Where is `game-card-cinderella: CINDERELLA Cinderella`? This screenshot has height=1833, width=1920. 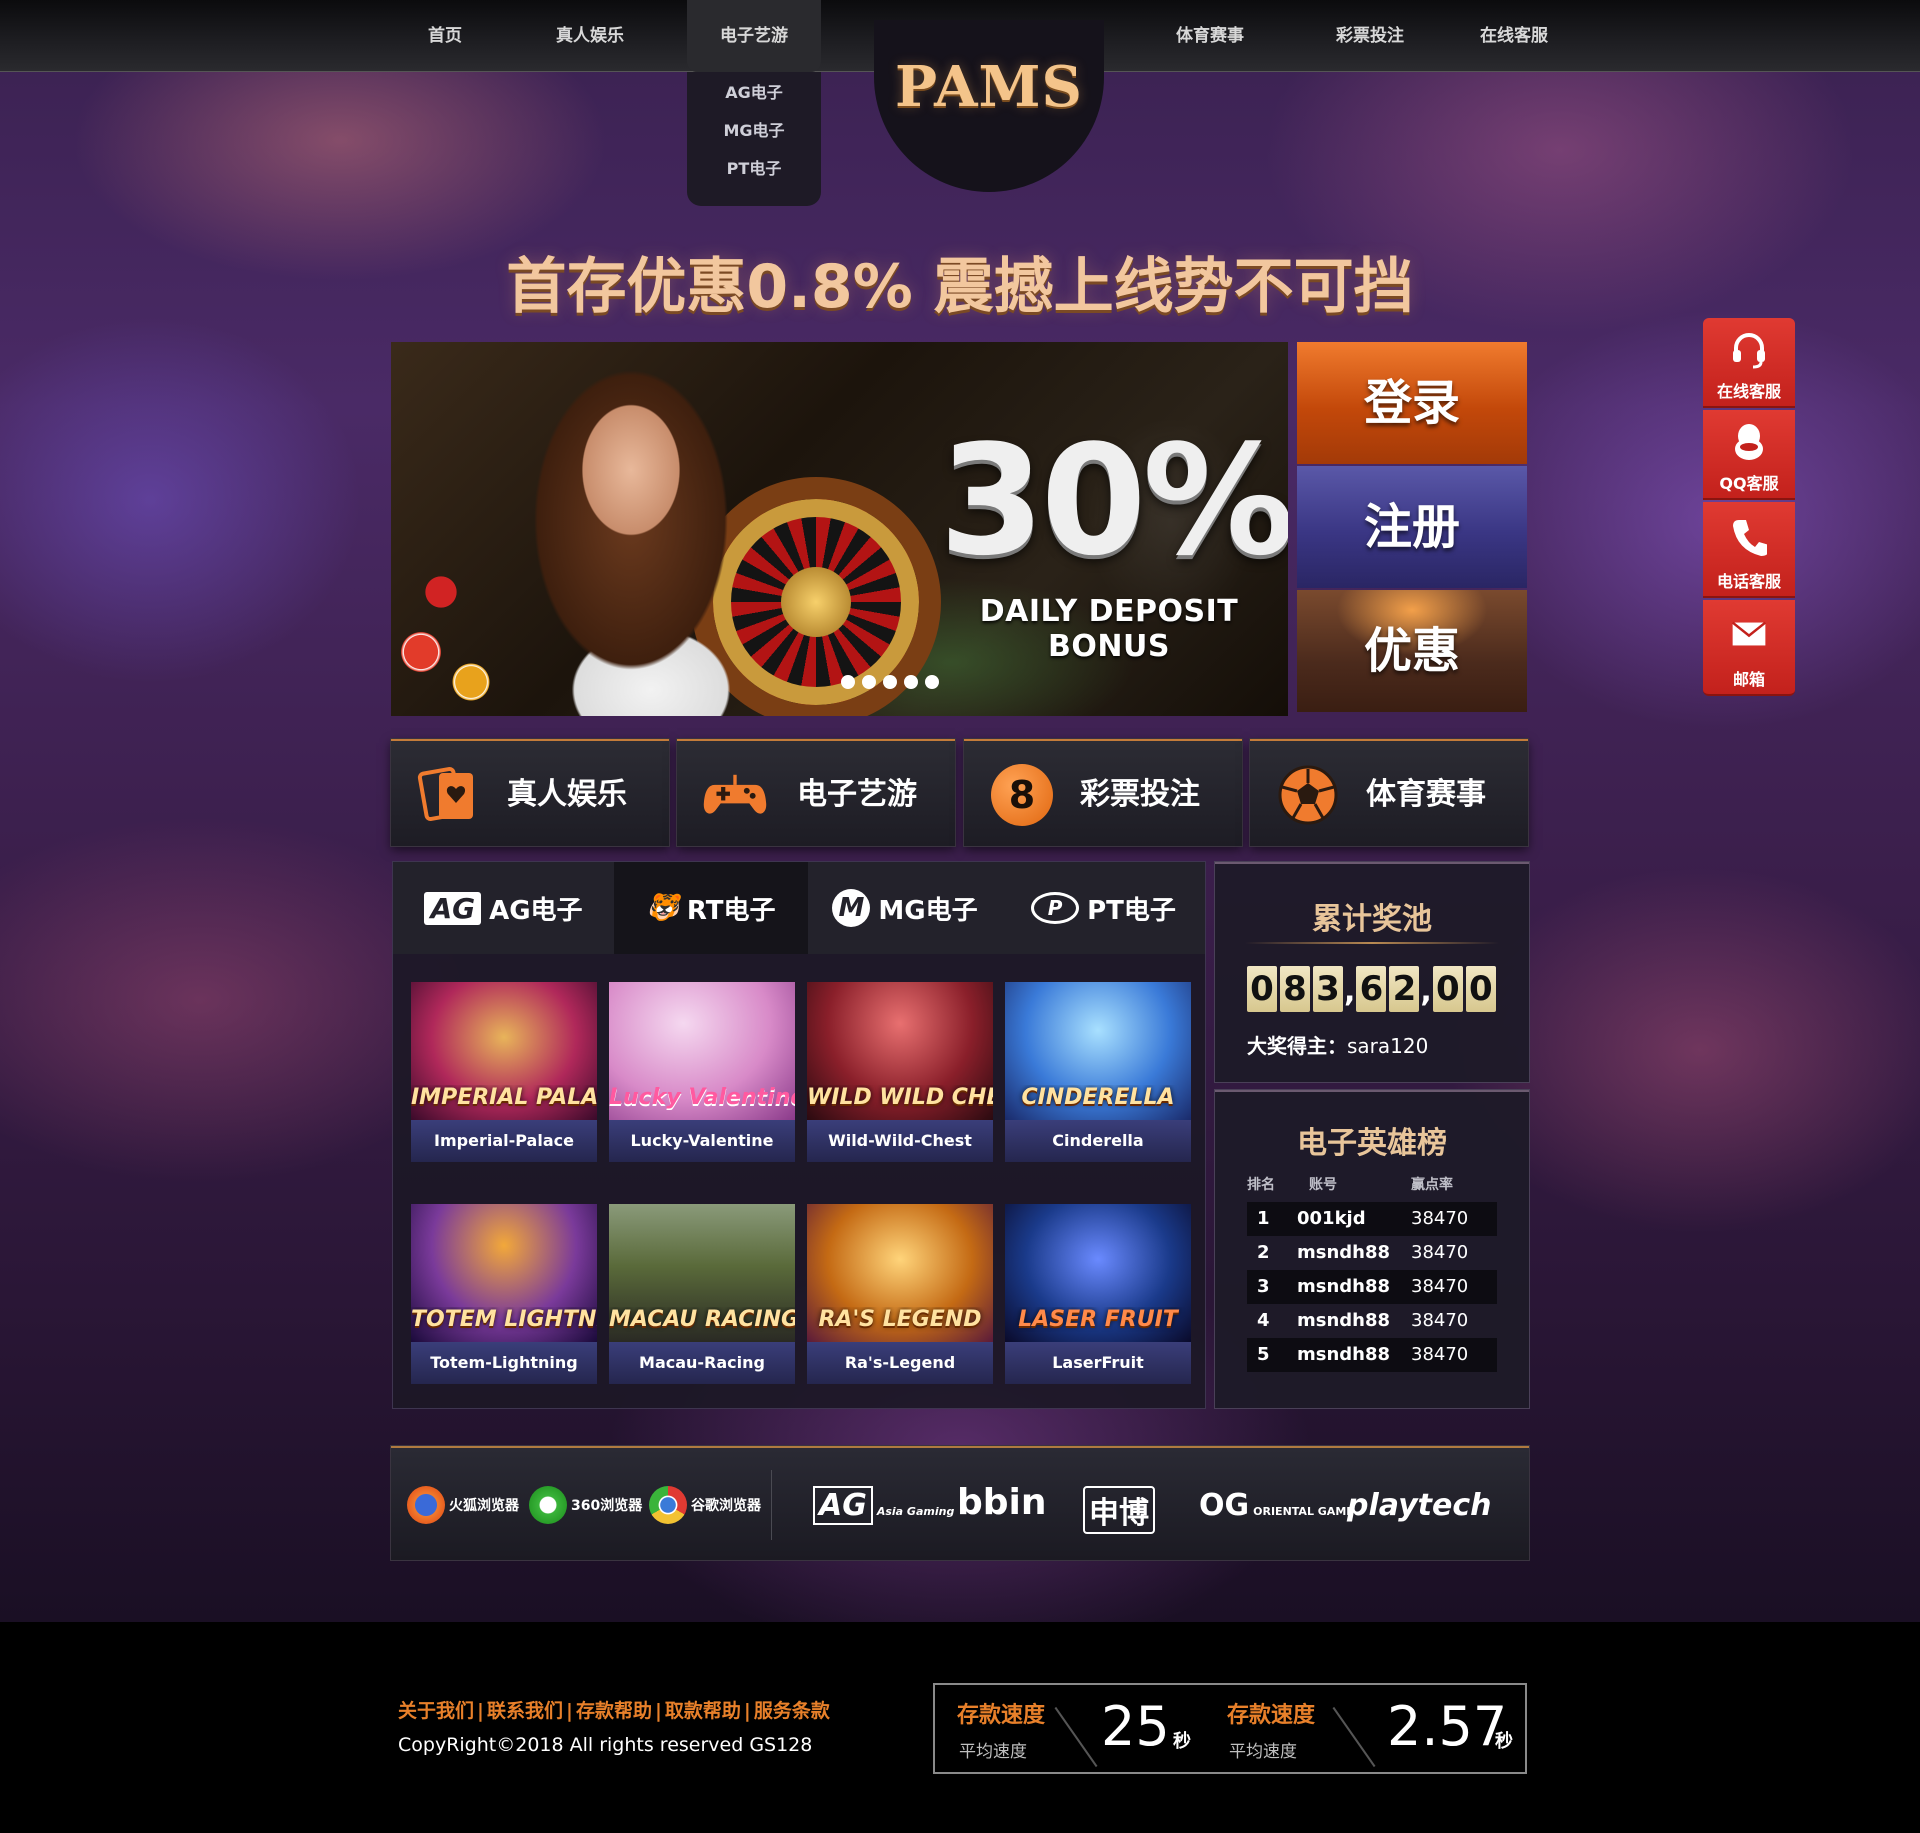
game-card-cinderella: CINDERELLA Cinderella is located at coordinates (1098, 1072).